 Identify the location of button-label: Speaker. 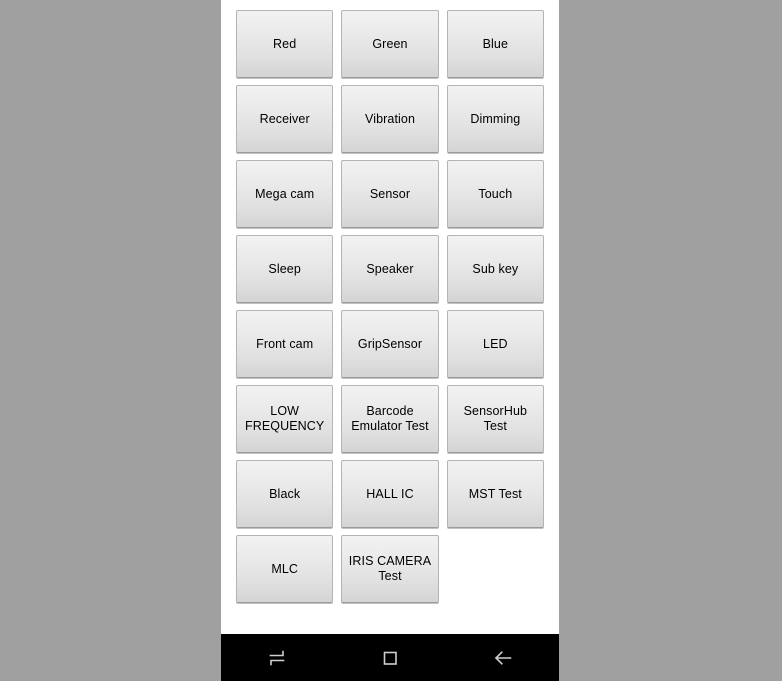
(390, 268).